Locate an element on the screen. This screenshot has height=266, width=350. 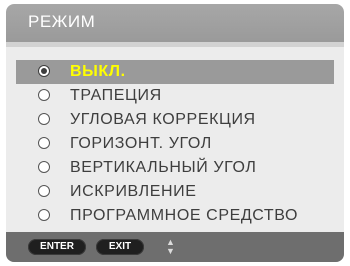
enter-key-hint: ENTER is located at coordinates (57, 247).